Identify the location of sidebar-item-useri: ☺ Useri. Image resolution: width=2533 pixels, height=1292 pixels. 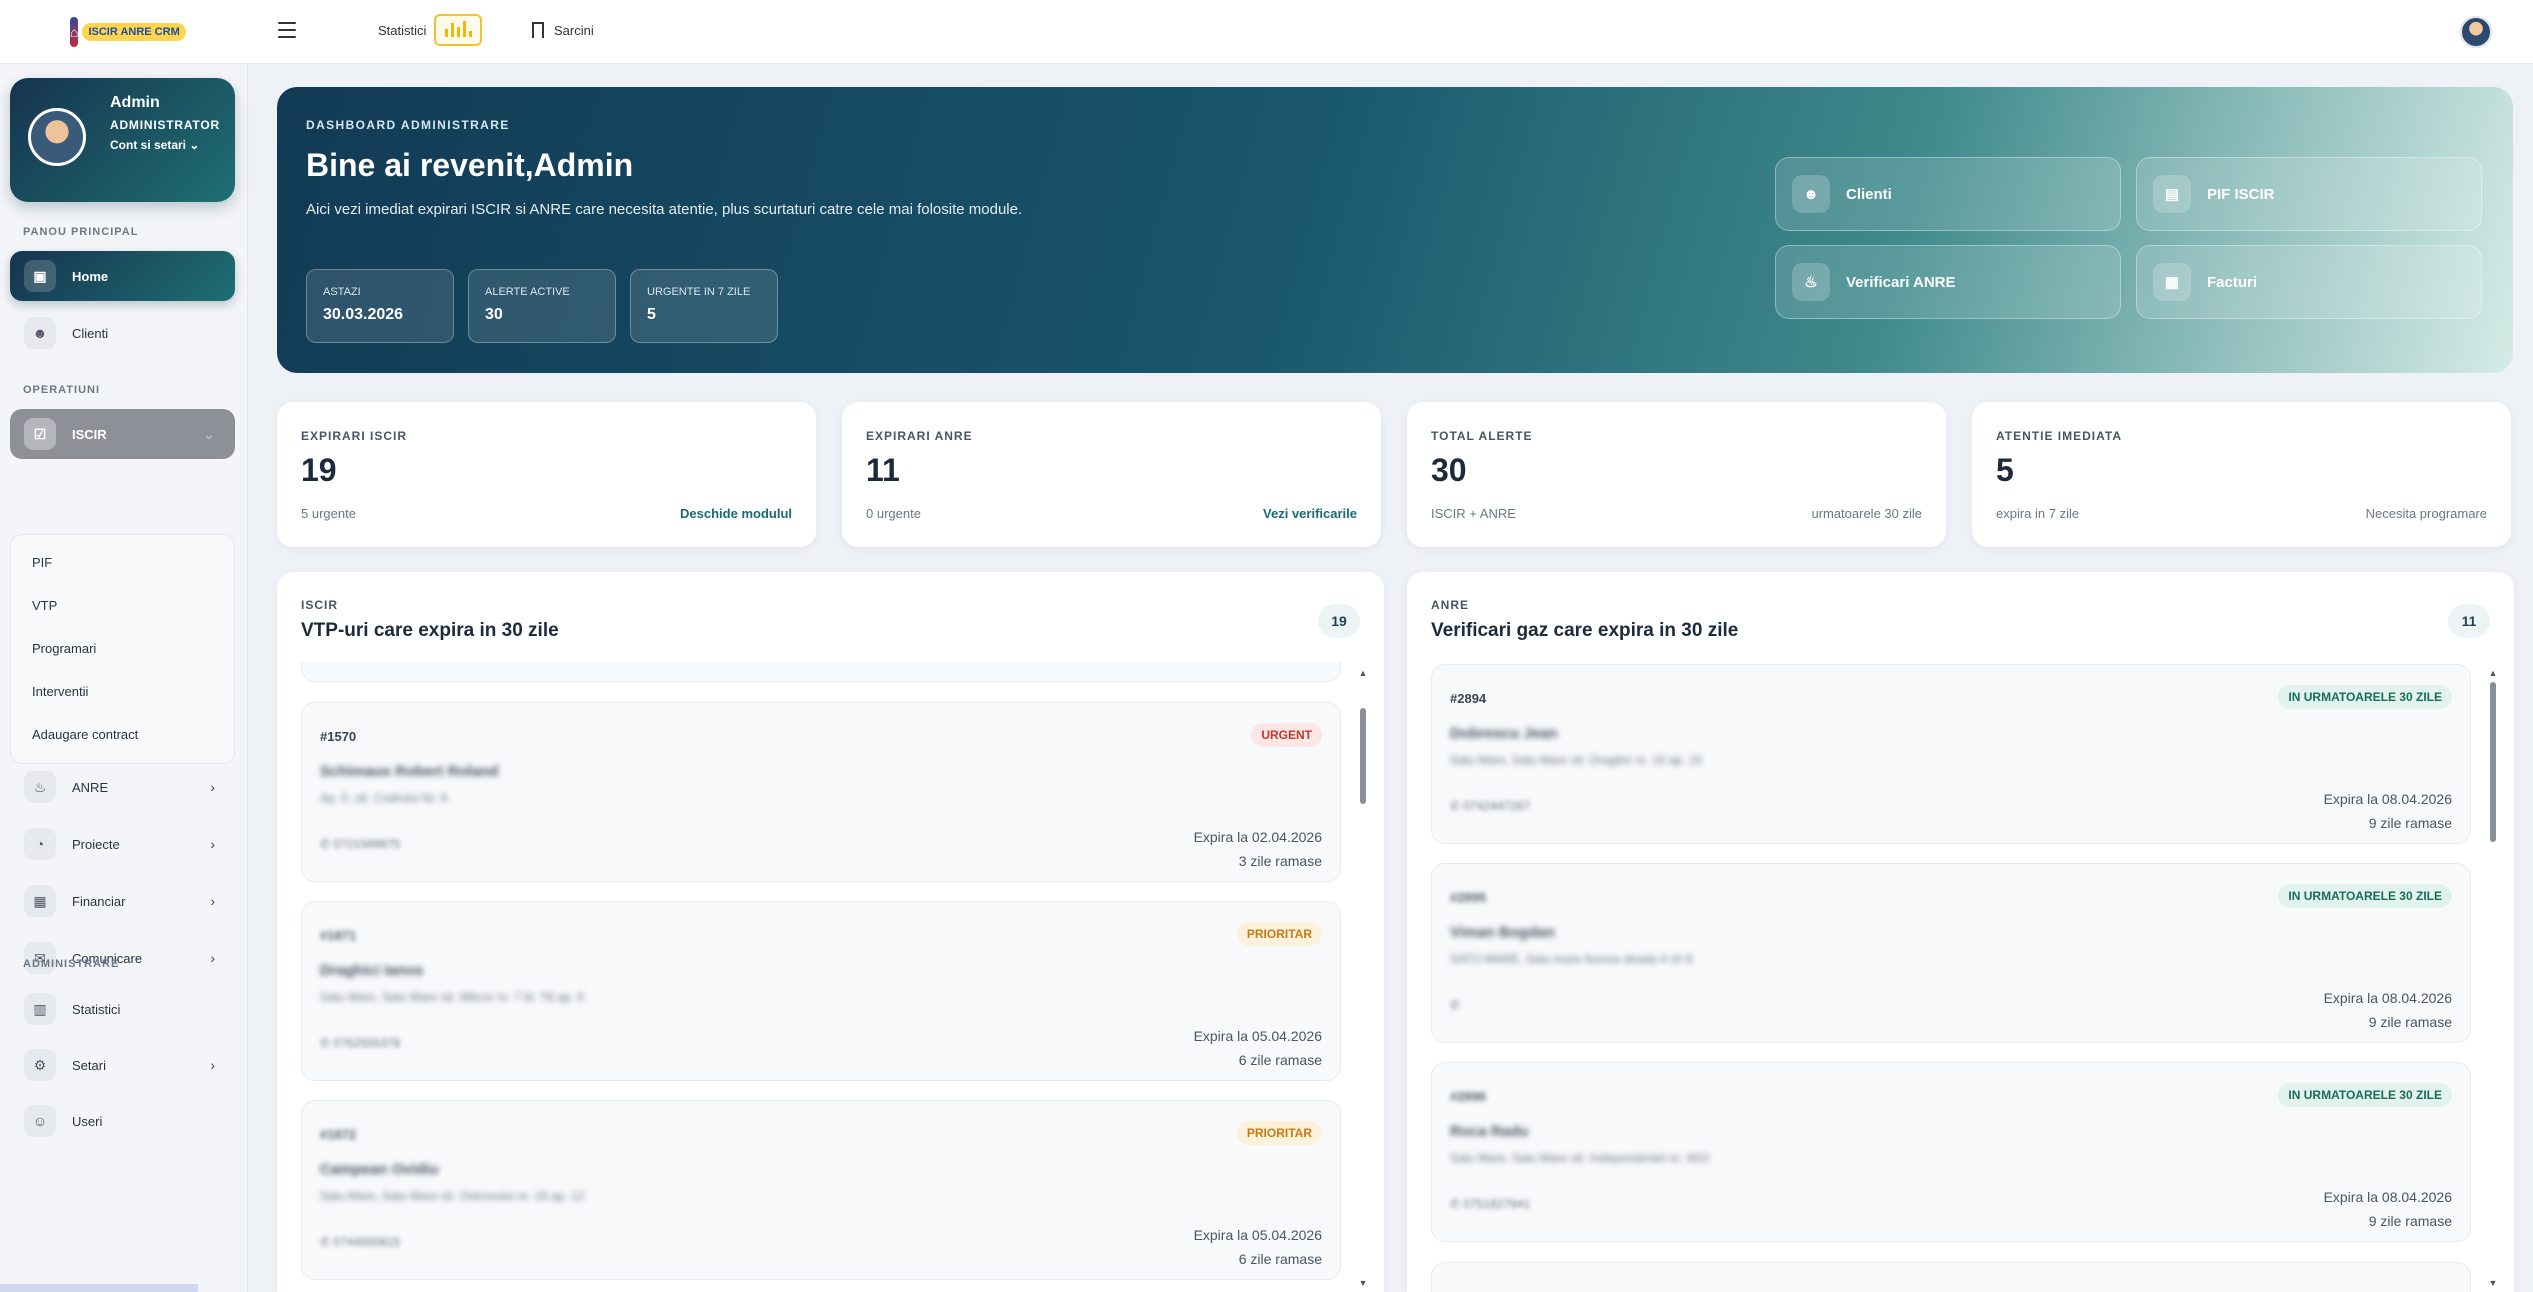
(122, 1121).